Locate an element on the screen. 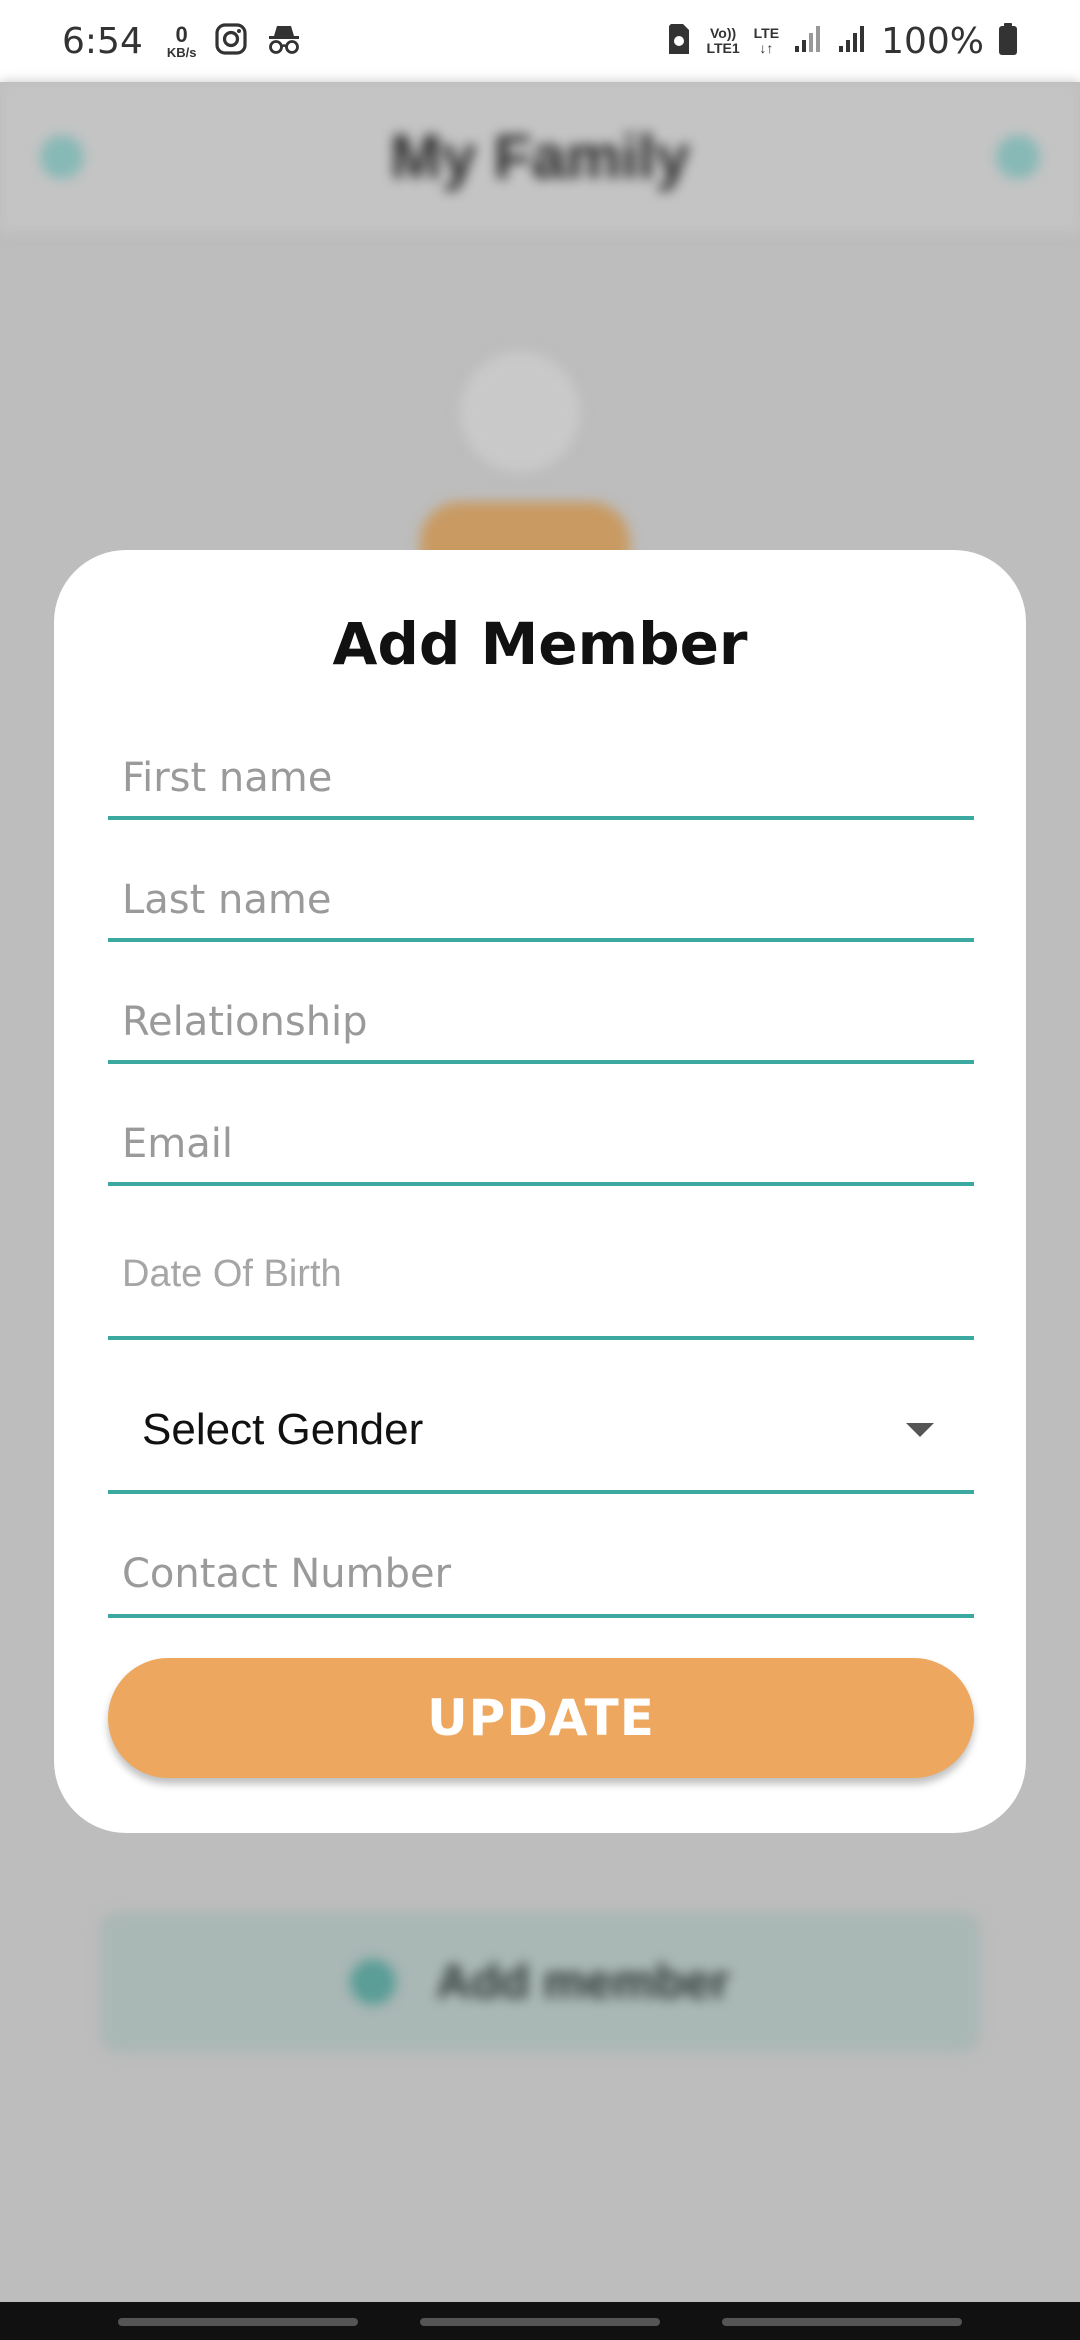 The height and width of the screenshot is (2340, 1080). last-name-input is located at coordinates (541, 900).